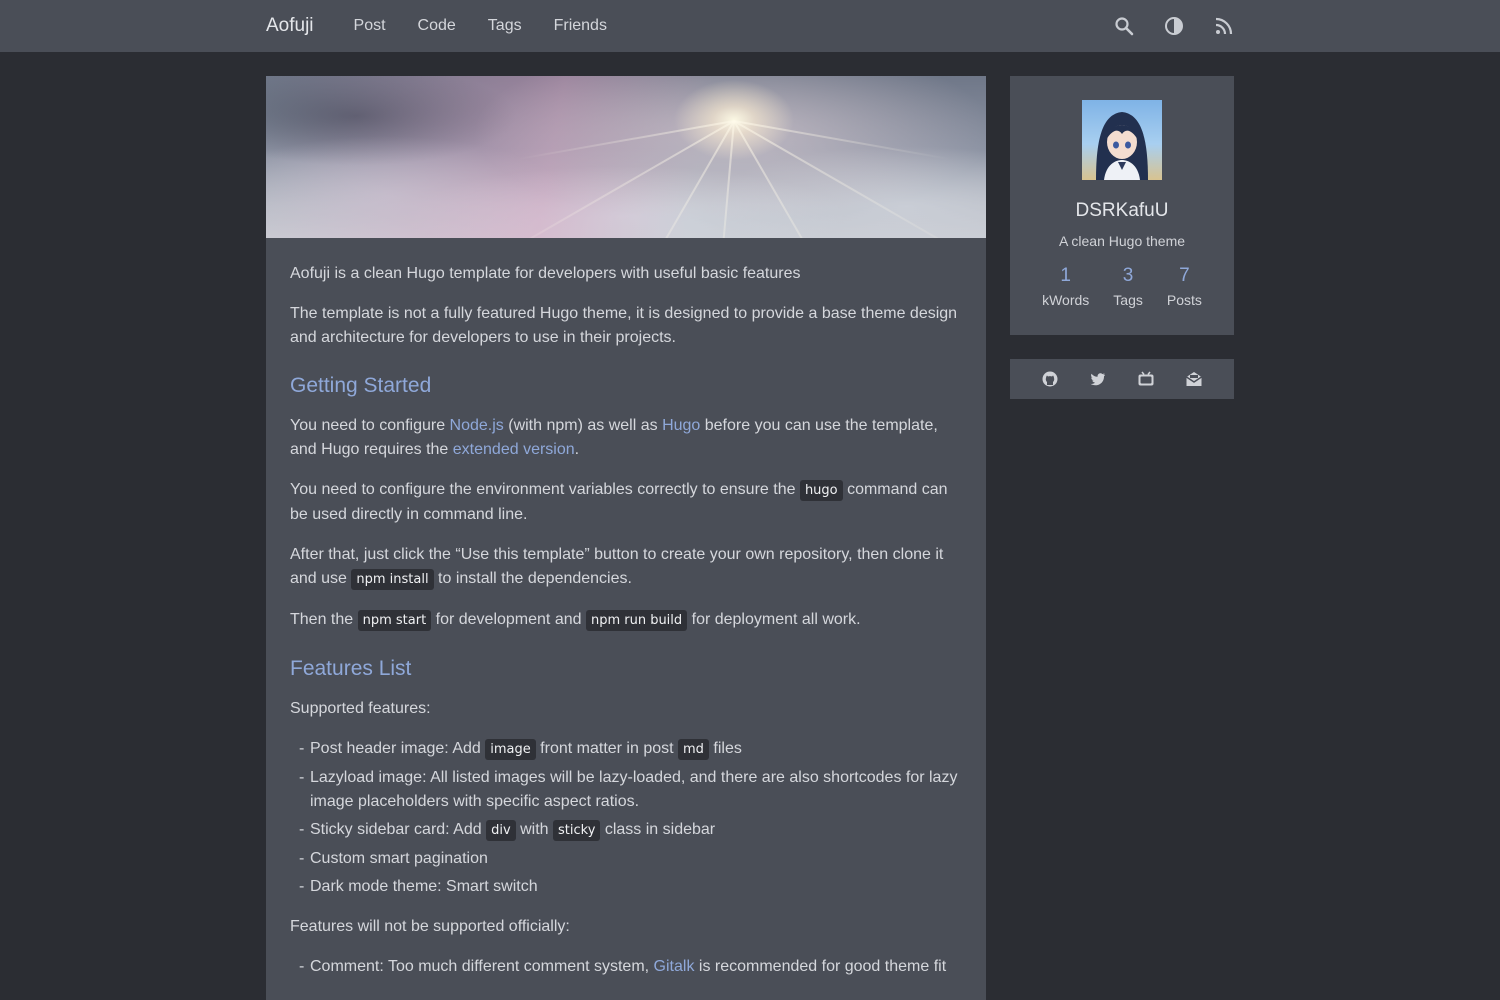 The width and height of the screenshot is (1500, 1000). Describe the element at coordinates (1122, 140) in the screenshot. I see `avatar` at that location.